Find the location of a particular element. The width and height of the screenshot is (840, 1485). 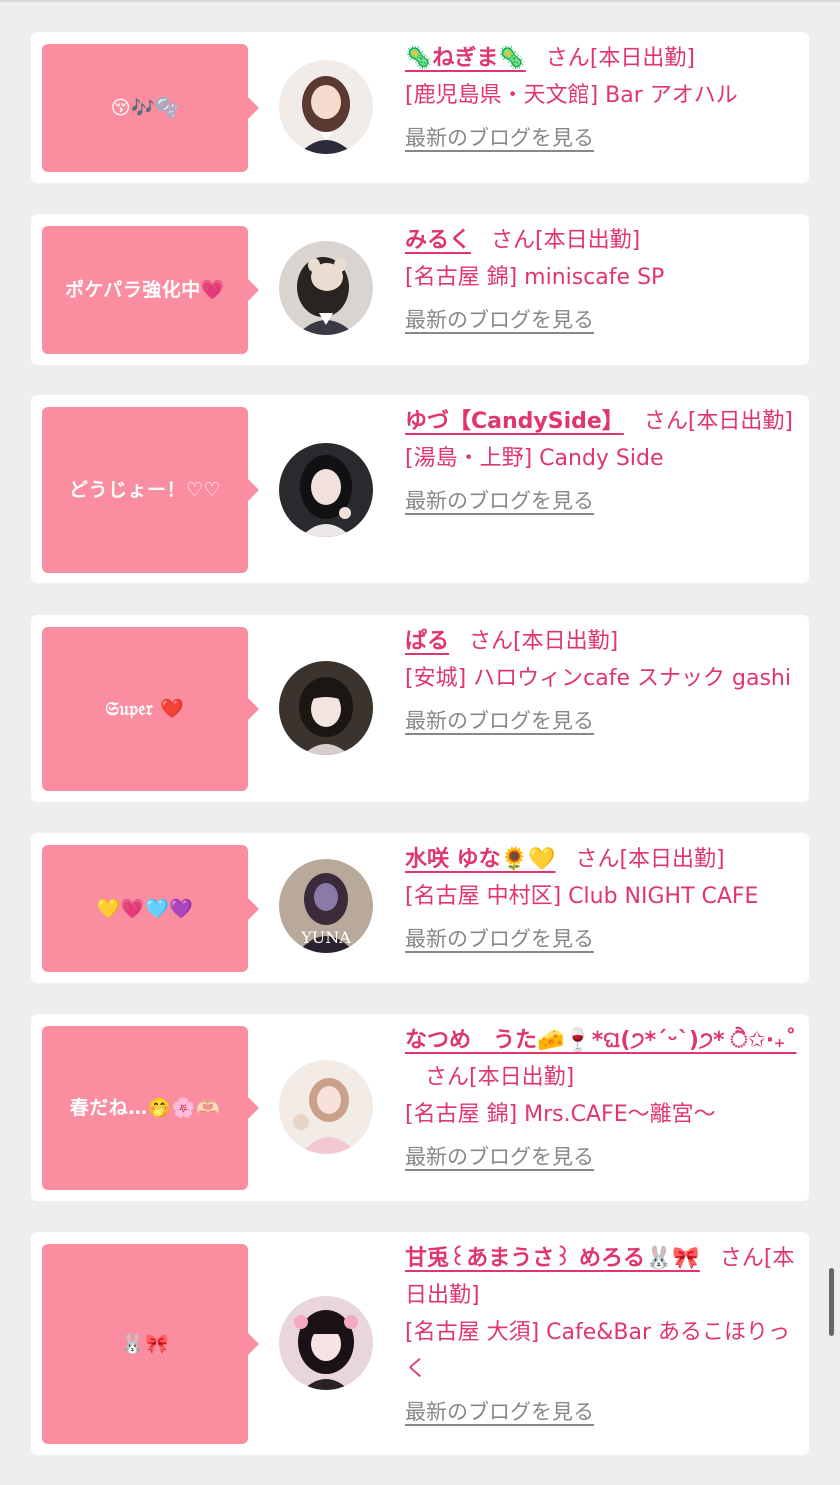

message-bubble: 𝔖𝔲𝔭𝔢𝔯 ❤️ is located at coordinates (150, 709).